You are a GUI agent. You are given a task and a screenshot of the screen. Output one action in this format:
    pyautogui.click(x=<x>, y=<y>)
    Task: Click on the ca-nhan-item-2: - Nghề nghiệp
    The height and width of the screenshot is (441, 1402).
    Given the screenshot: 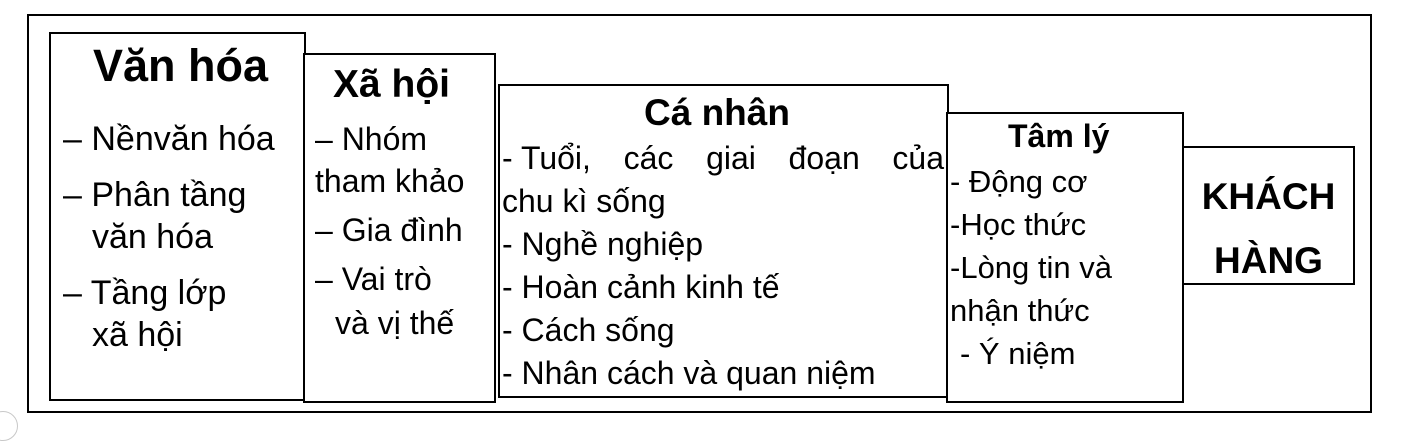 What is the action you would take?
    pyautogui.click(x=603, y=244)
    